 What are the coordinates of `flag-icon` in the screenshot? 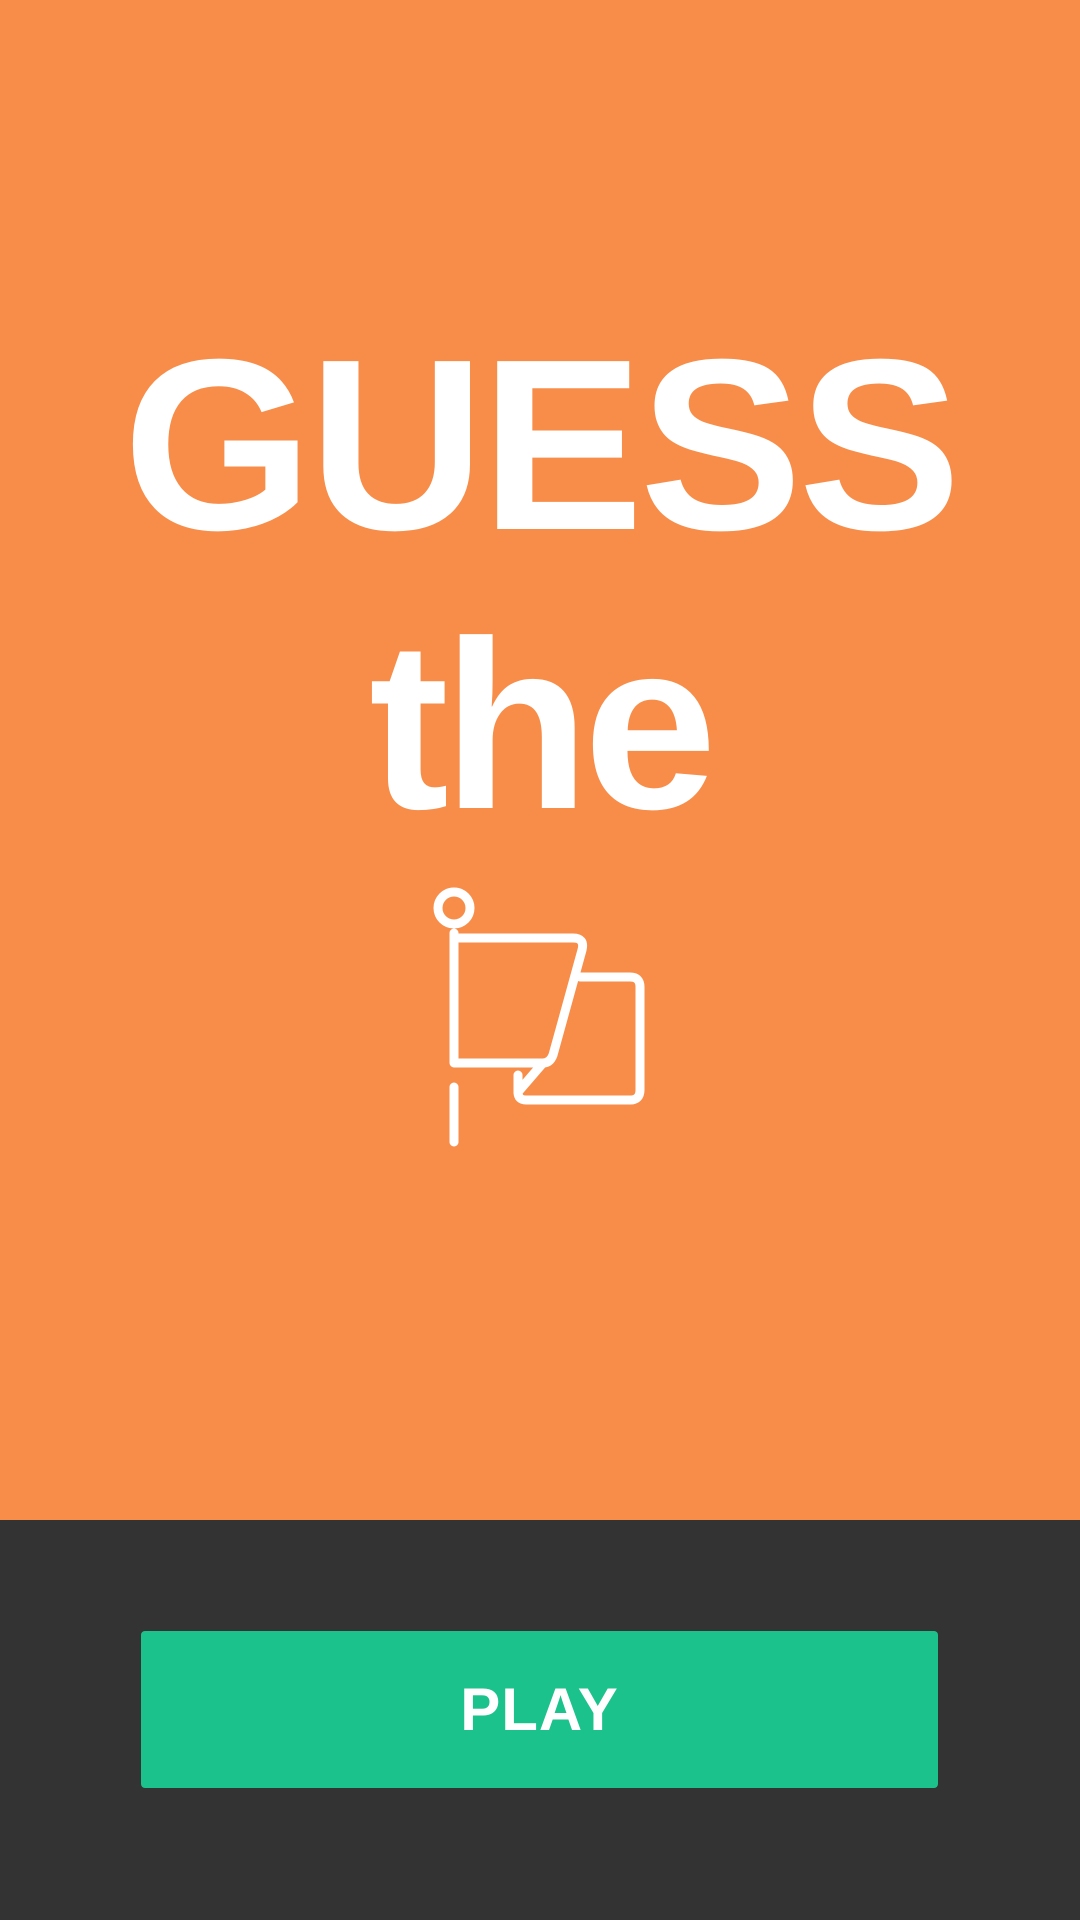 It's located at (539, 1017).